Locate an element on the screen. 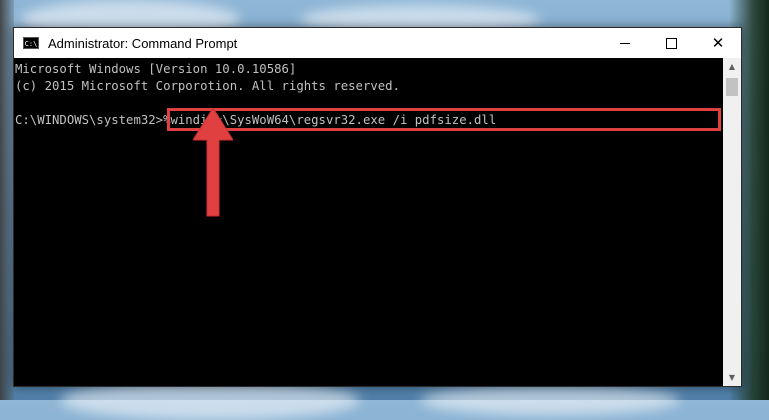 The image size is (769, 420). vertical-scrollbar: ▲ ▼ is located at coordinates (732, 222).